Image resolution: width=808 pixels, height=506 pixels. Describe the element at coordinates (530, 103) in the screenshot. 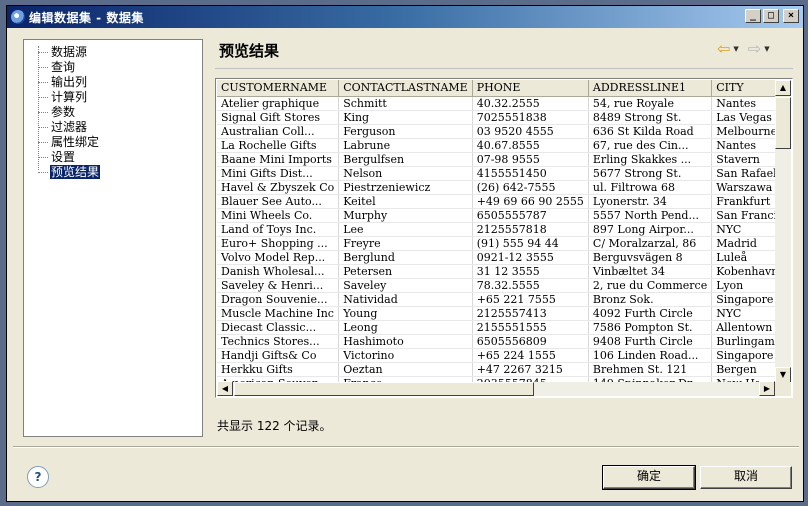

I see `table-cell: 40.32.2555` at that location.